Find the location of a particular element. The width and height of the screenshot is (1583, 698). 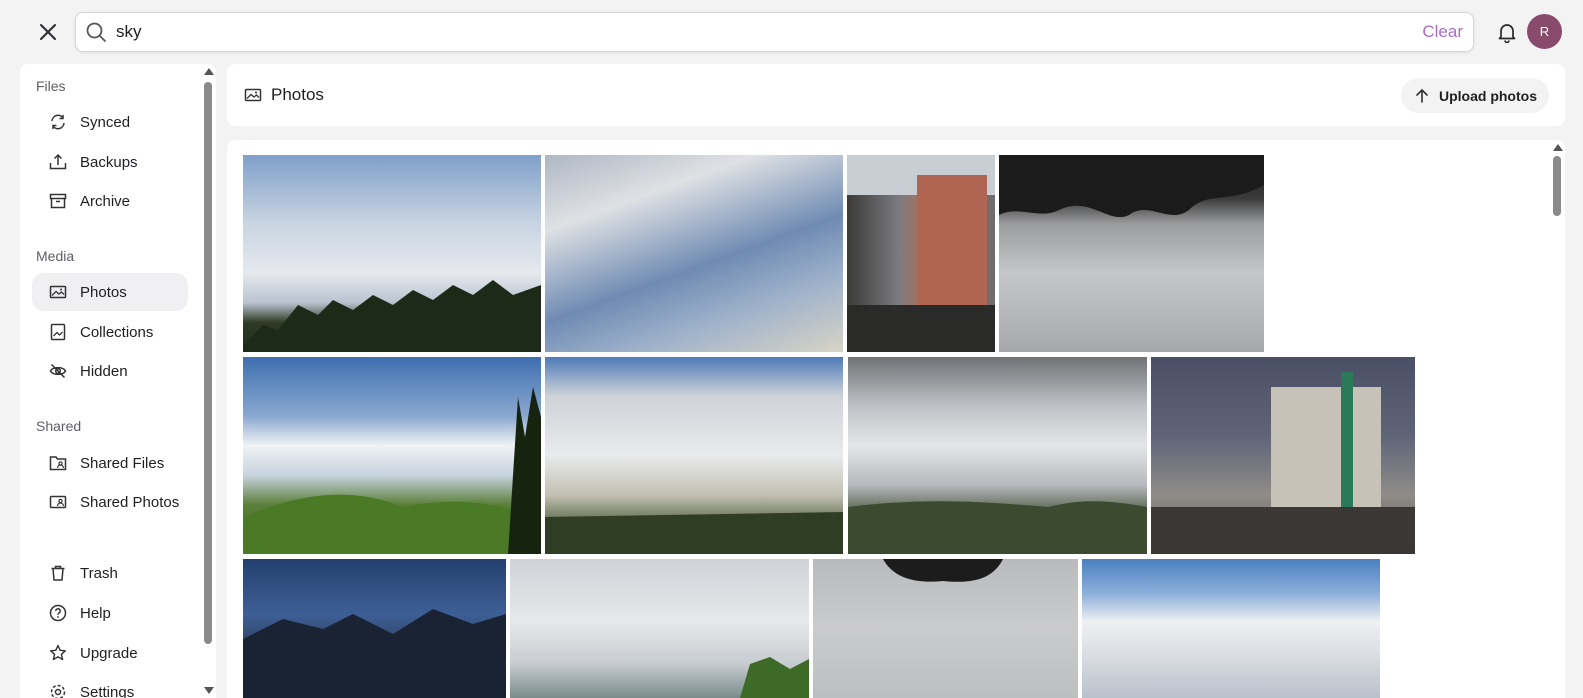

sidebar-item-label: Settings is located at coordinates (107, 690).